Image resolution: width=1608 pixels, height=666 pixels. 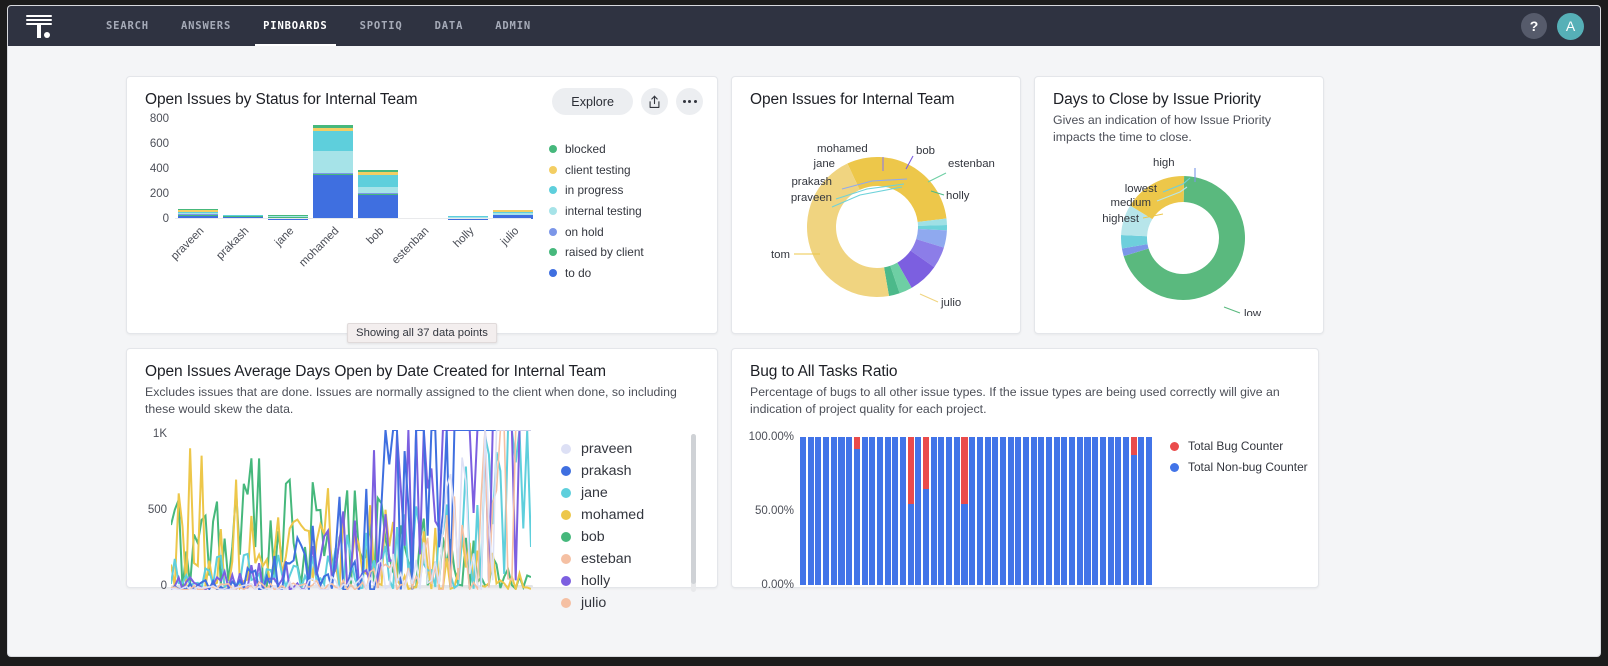 I want to click on nav-item-admin: ADMIN, so click(x=513, y=26).